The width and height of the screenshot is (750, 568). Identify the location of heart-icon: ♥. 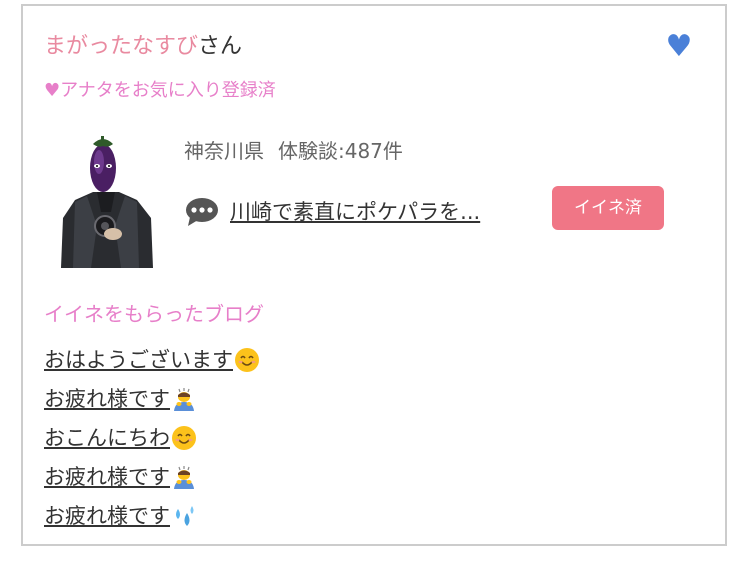
(679, 46).